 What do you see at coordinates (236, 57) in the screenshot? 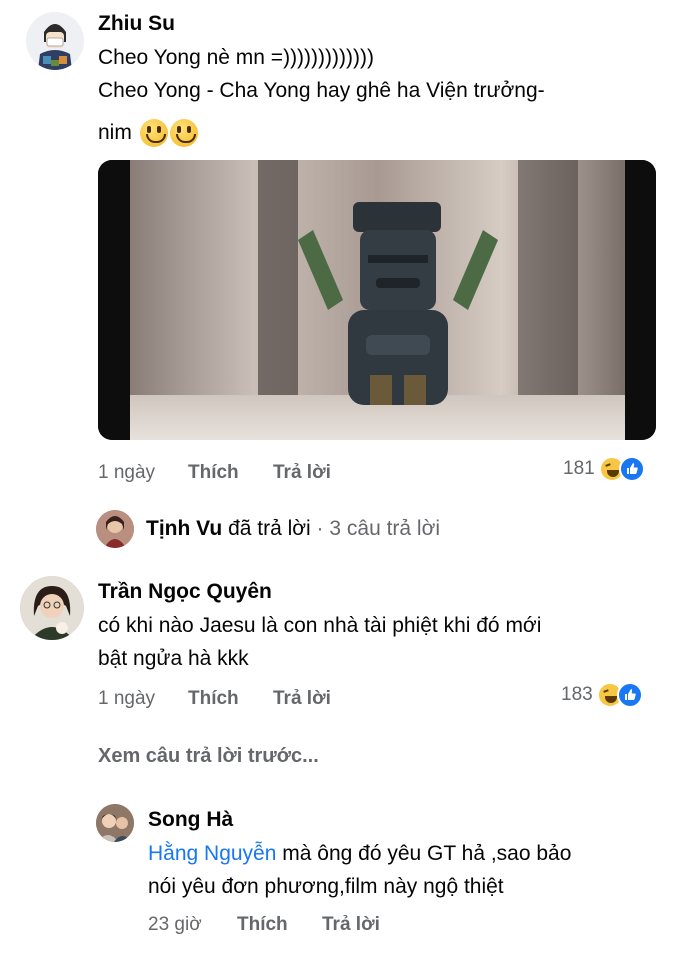
I see `comment-line: Cheo Yong nè mn =)))))))))))))` at bounding box center [236, 57].